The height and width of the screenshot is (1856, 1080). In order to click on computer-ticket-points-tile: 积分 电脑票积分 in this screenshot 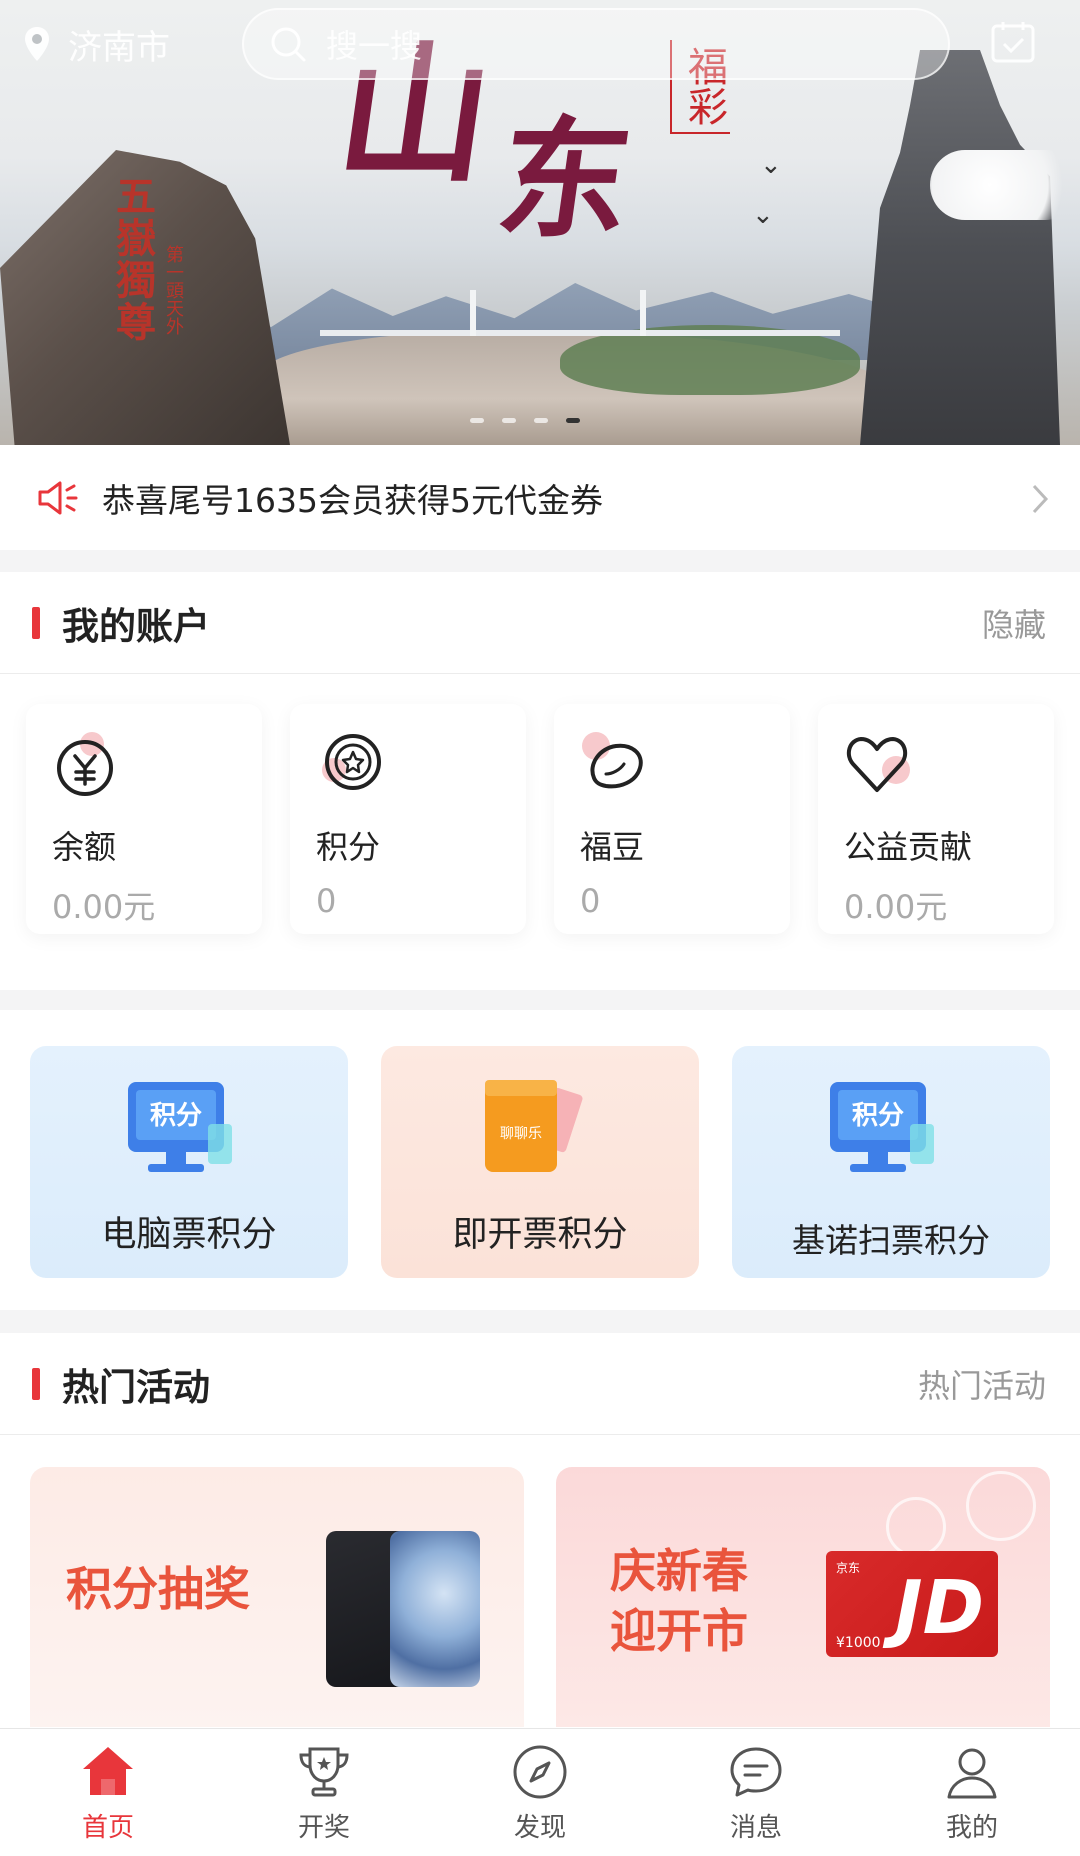, I will do `click(189, 1162)`.